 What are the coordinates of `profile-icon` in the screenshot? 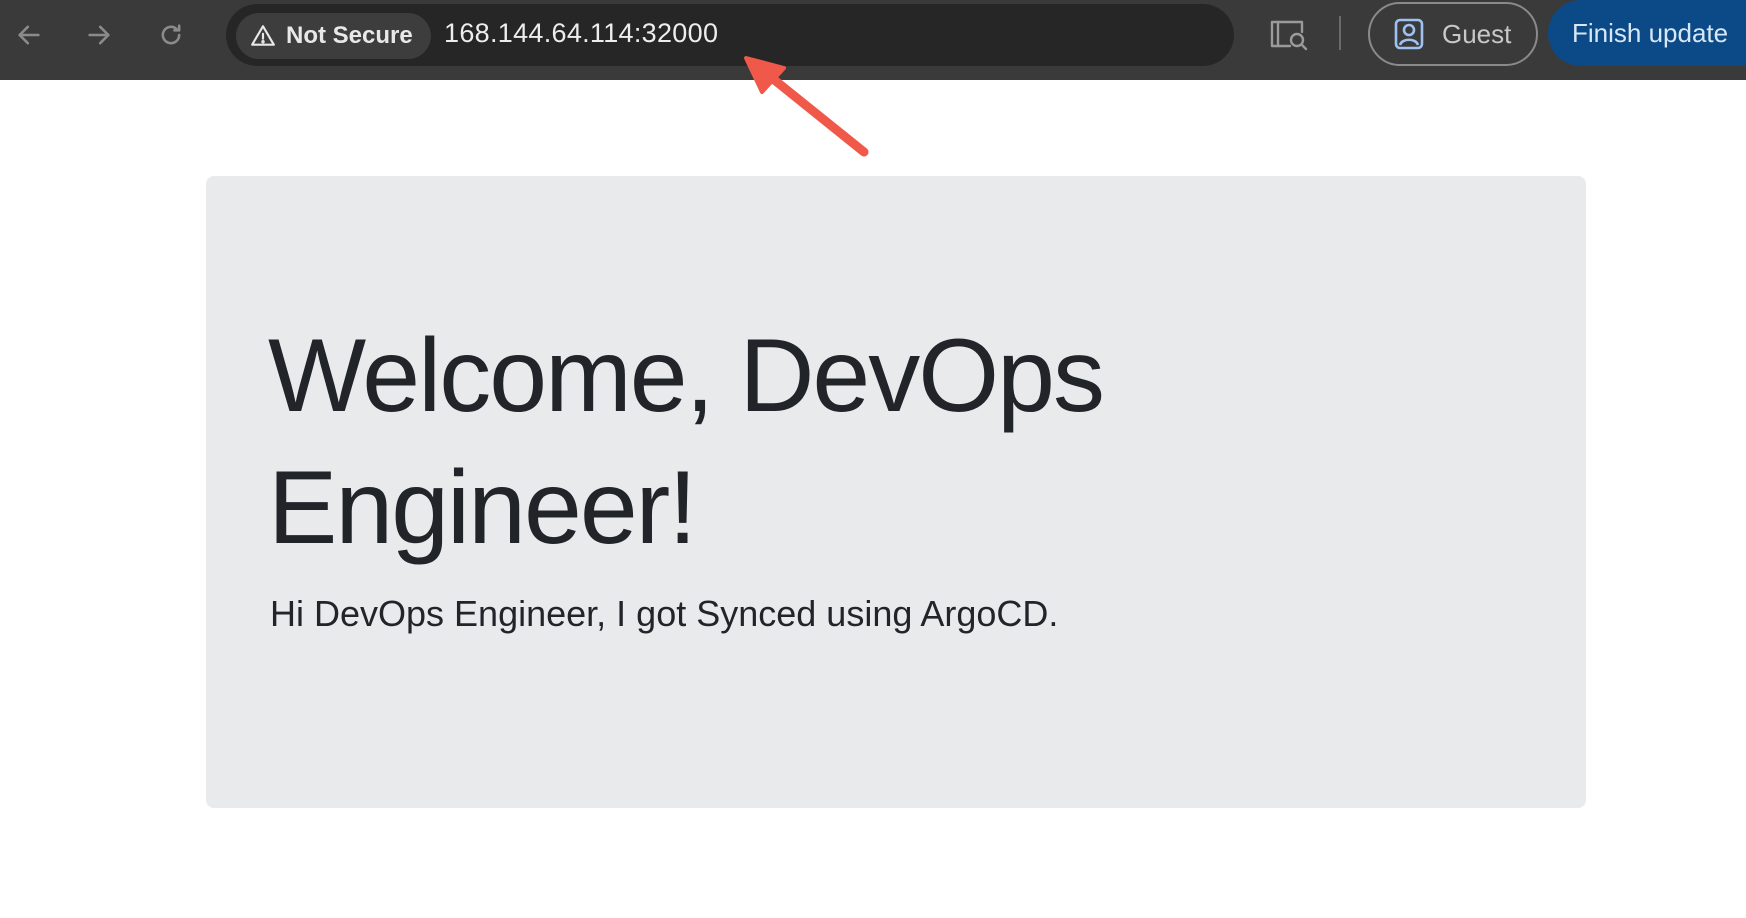 It's located at (1409, 34).